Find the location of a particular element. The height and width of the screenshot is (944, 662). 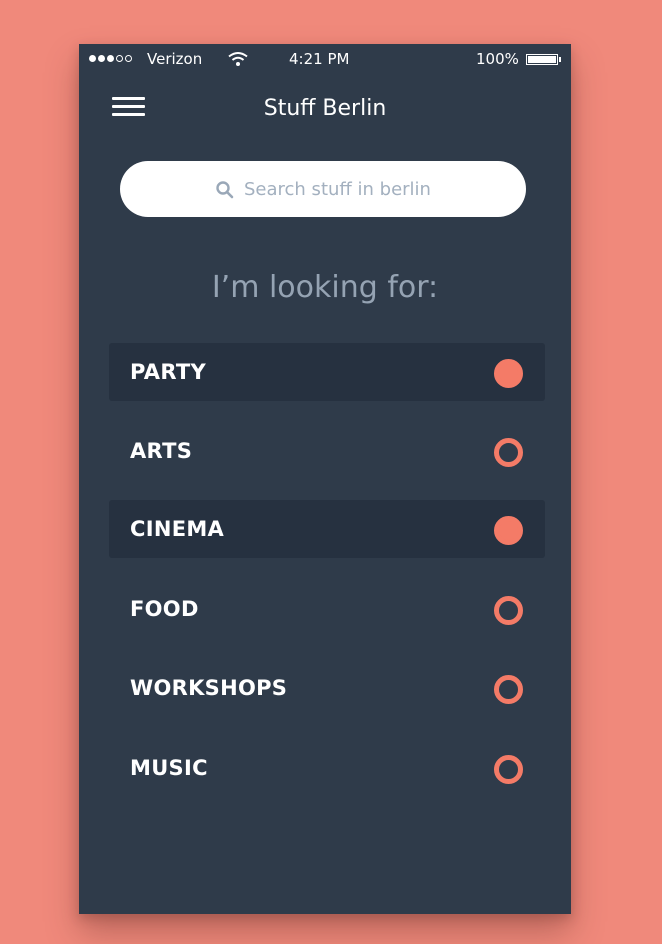

category-label: CINEMA is located at coordinates (177, 529).